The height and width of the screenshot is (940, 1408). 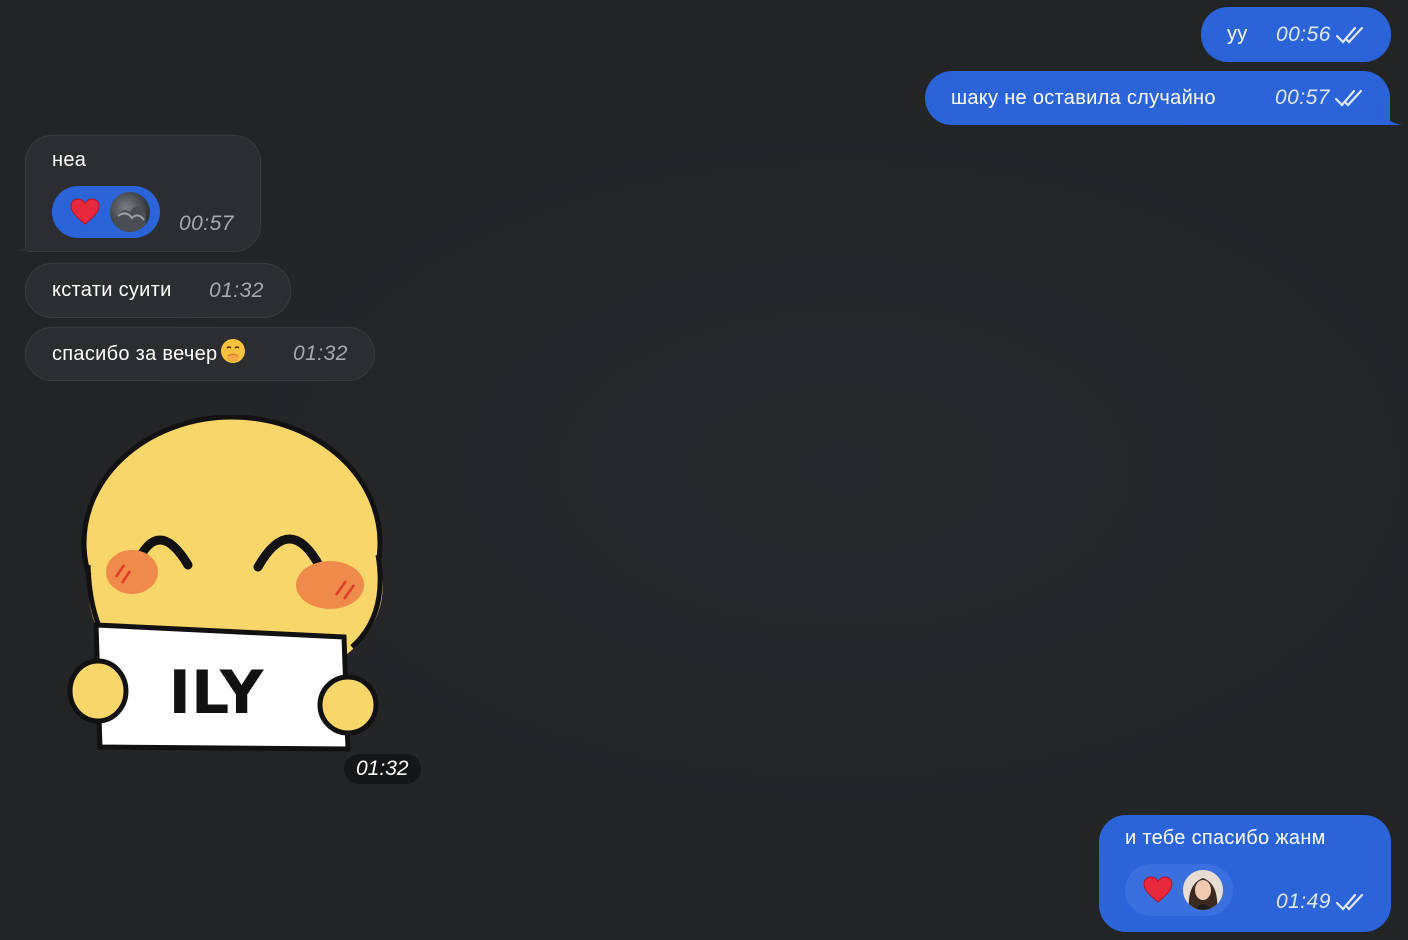 What do you see at coordinates (112, 290) in the screenshot?
I see `message-text: кстати суити` at bounding box center [112, 290].